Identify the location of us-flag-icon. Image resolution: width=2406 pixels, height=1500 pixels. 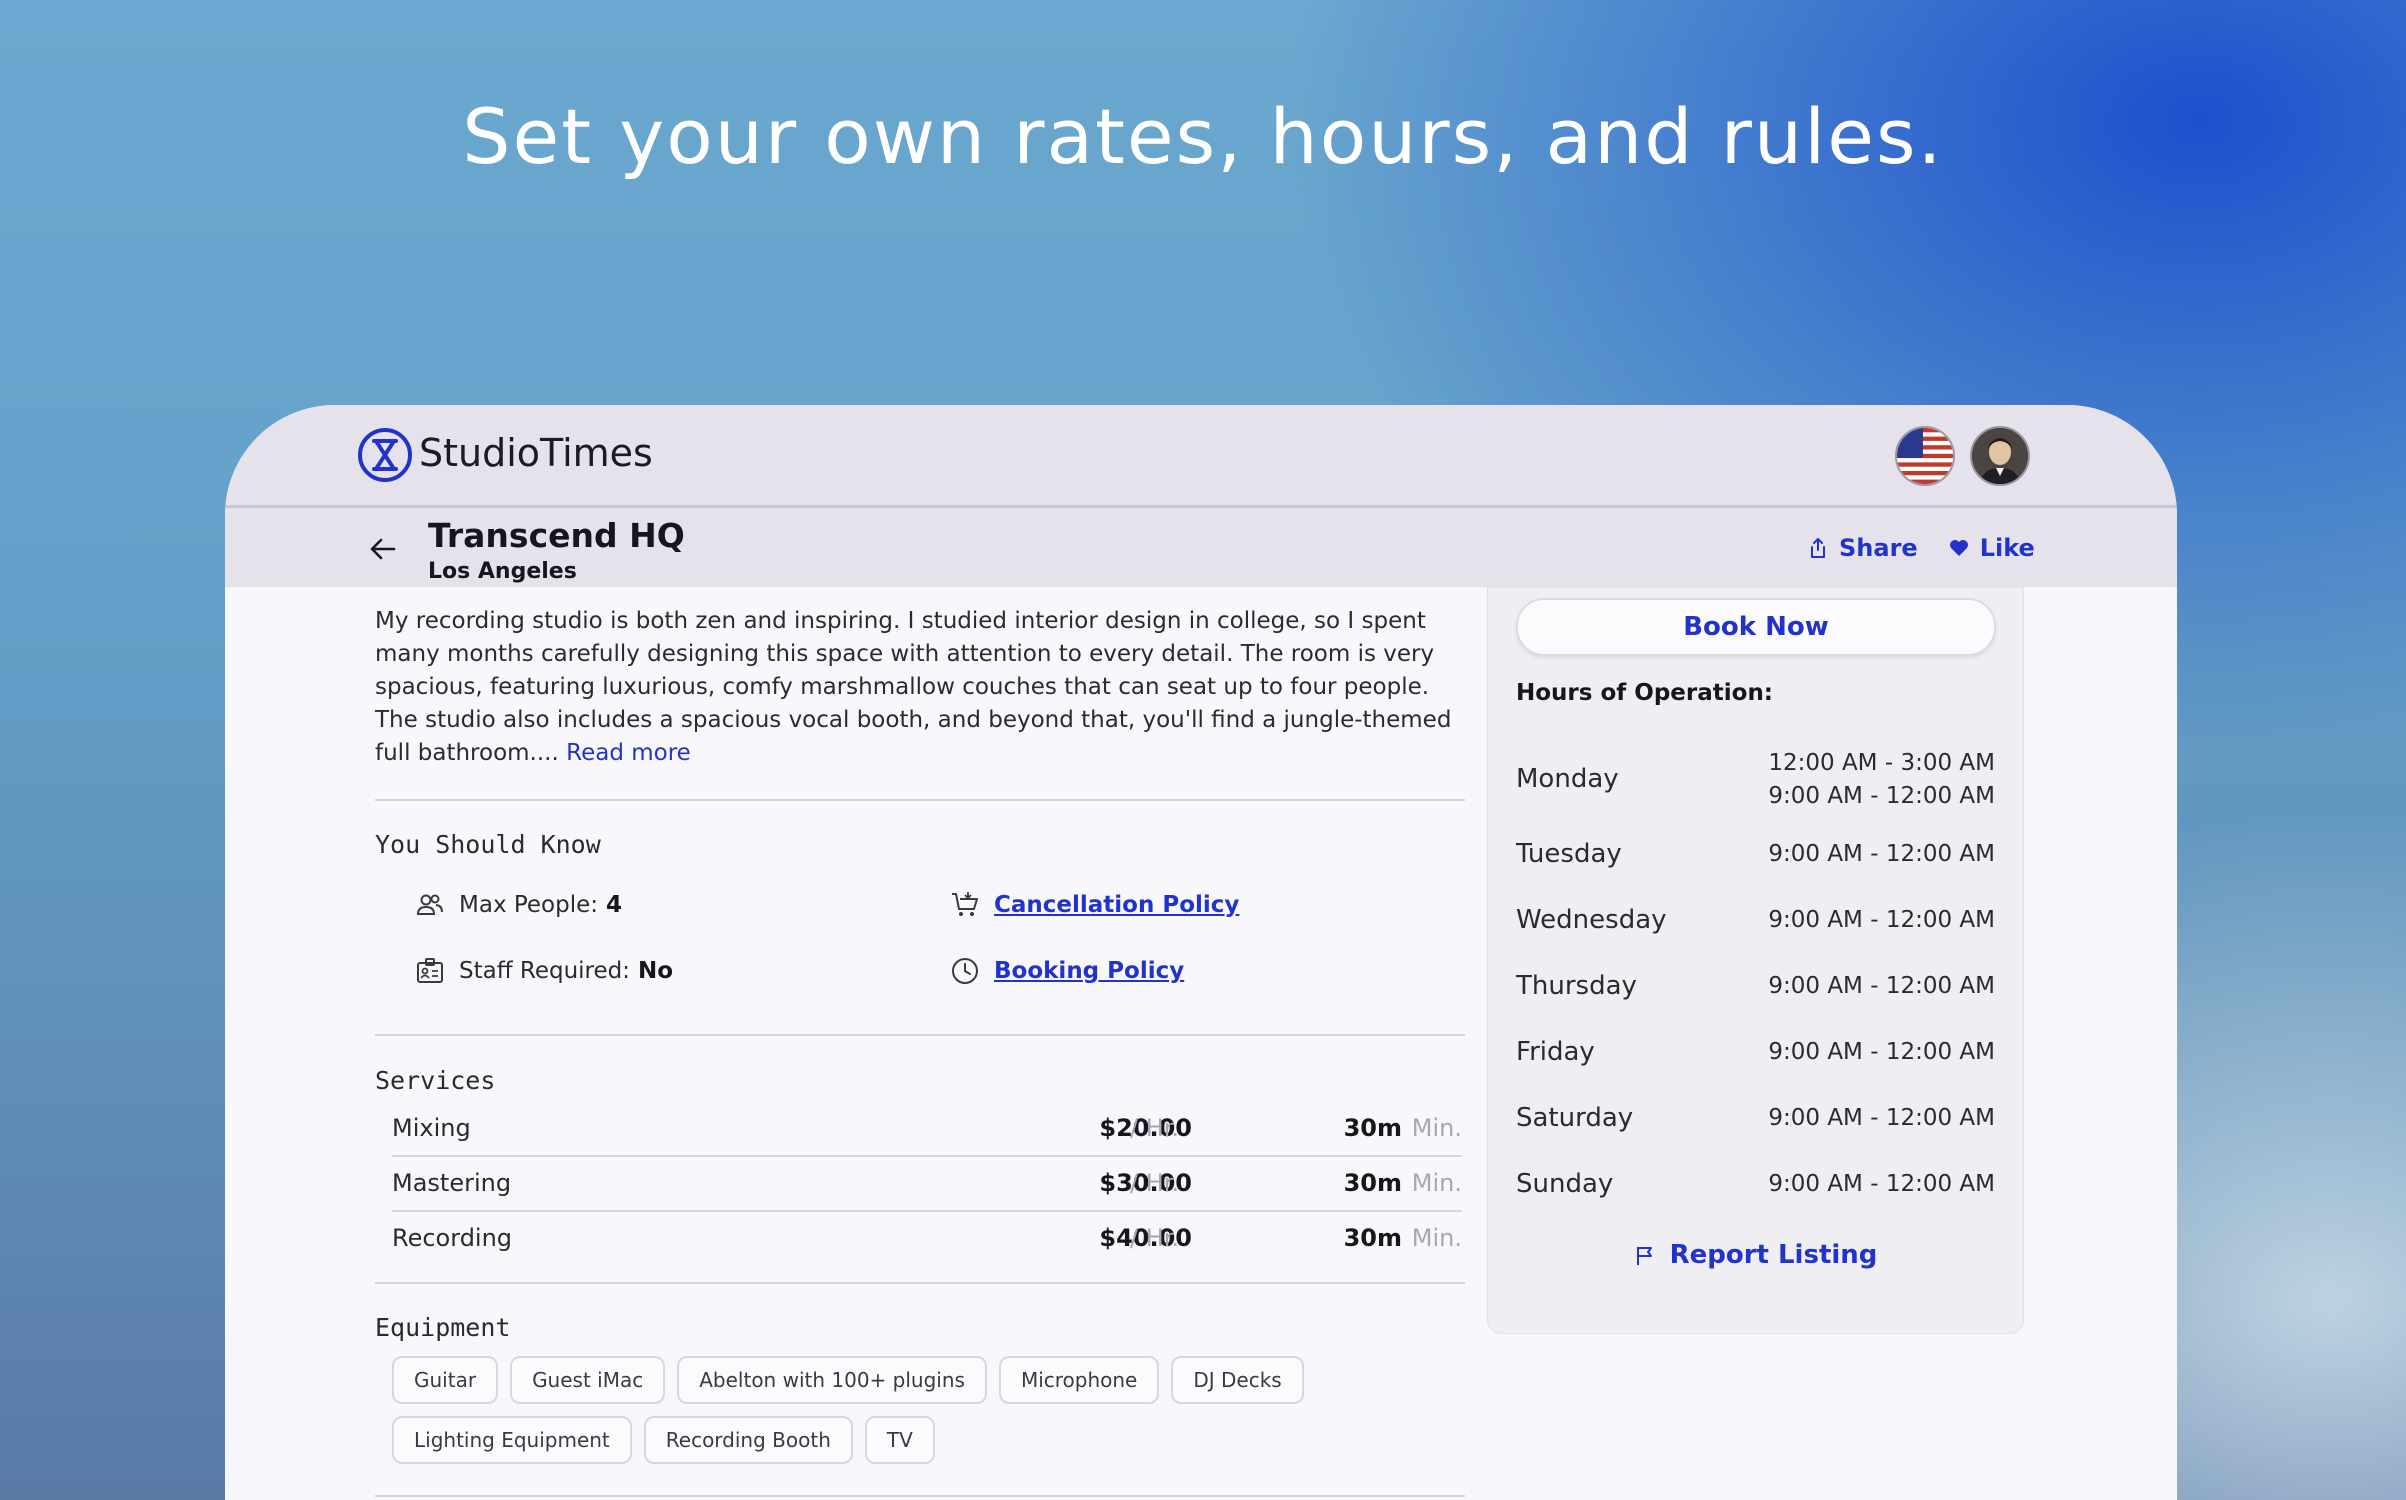
(1925, 456).